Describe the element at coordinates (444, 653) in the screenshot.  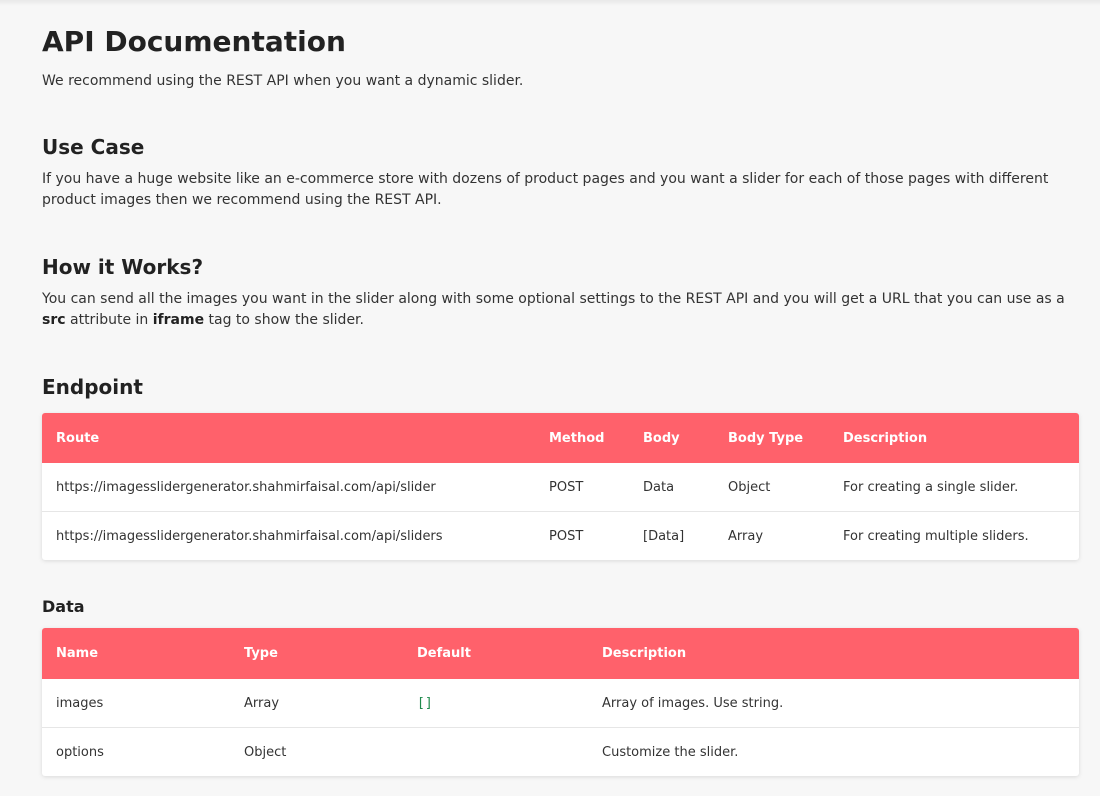
I see `header-default: Default` at that location.